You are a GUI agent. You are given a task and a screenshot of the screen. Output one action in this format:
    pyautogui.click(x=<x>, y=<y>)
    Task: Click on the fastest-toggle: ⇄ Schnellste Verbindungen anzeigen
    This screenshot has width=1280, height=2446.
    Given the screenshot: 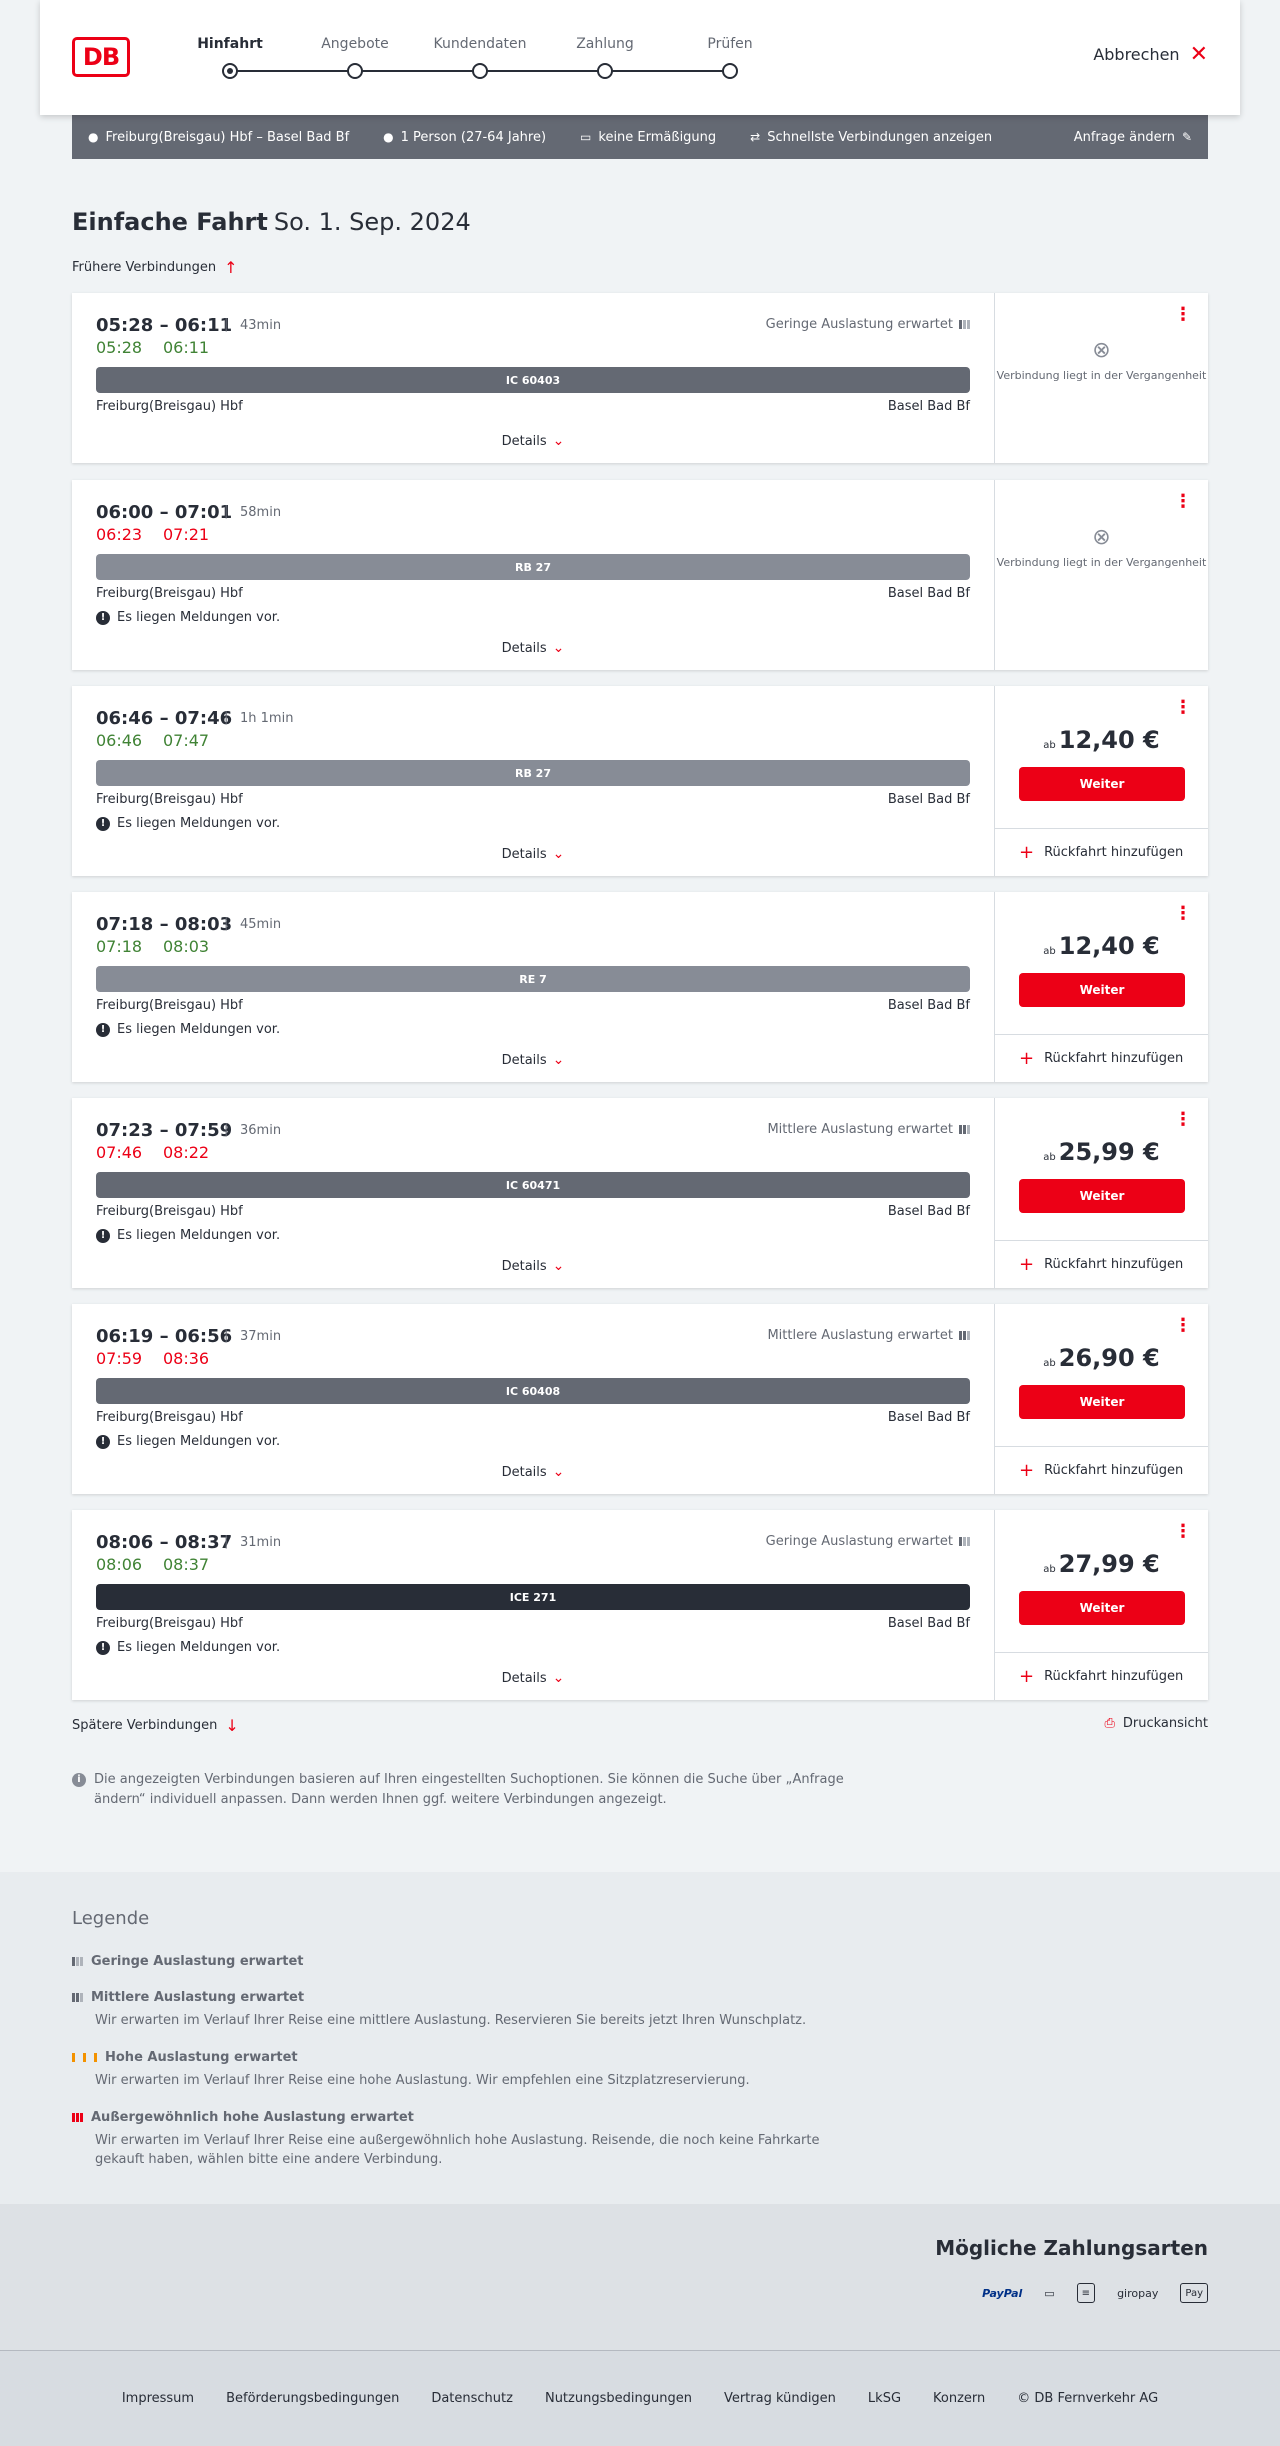 What is the action you would take?
    pyautogui.click(x=871, y=137)
    